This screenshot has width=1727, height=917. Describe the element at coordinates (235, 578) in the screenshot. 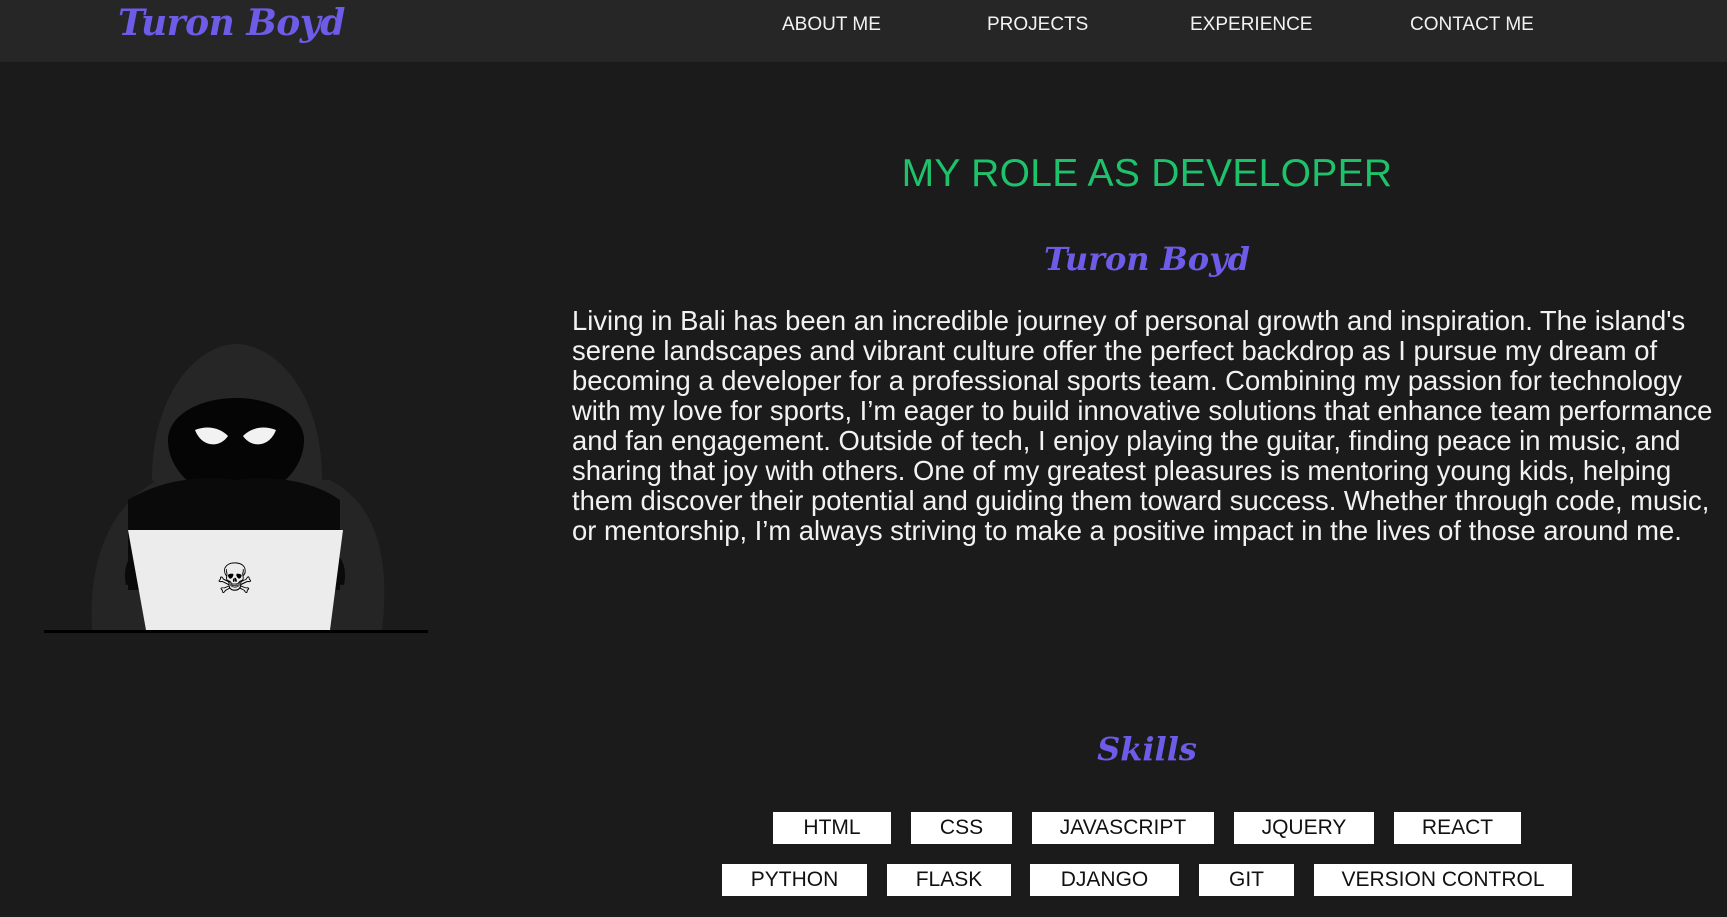

I see `skull-crossbones-icon: ☠` at that location.